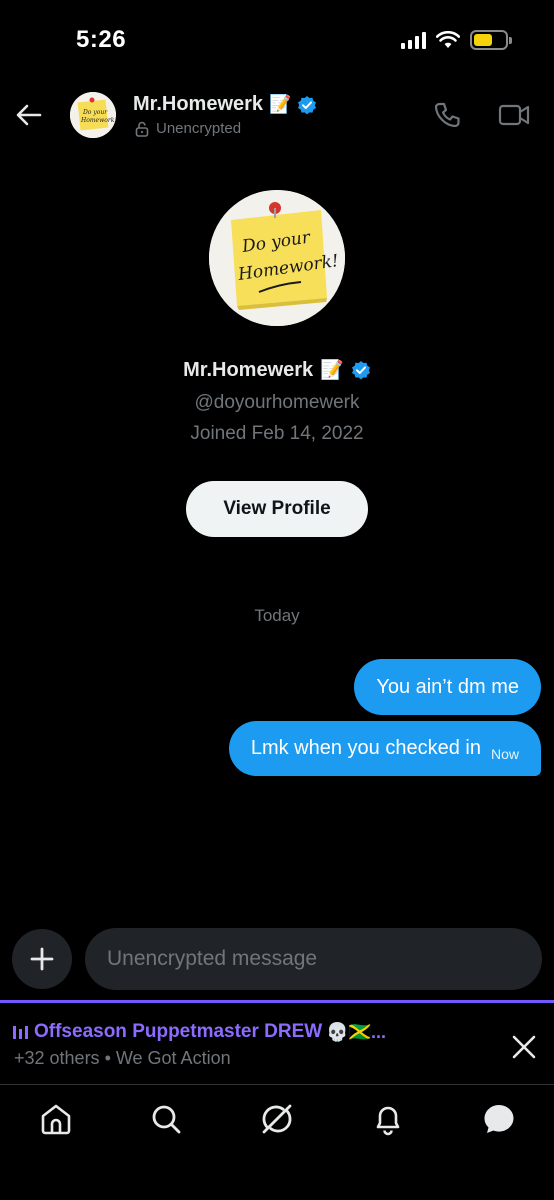 This screenshot has height=1200, width=554. What do you see at coordinates (447, 115) in the screenshot?
I see `phone-icon` at bounding box center [447, 115].